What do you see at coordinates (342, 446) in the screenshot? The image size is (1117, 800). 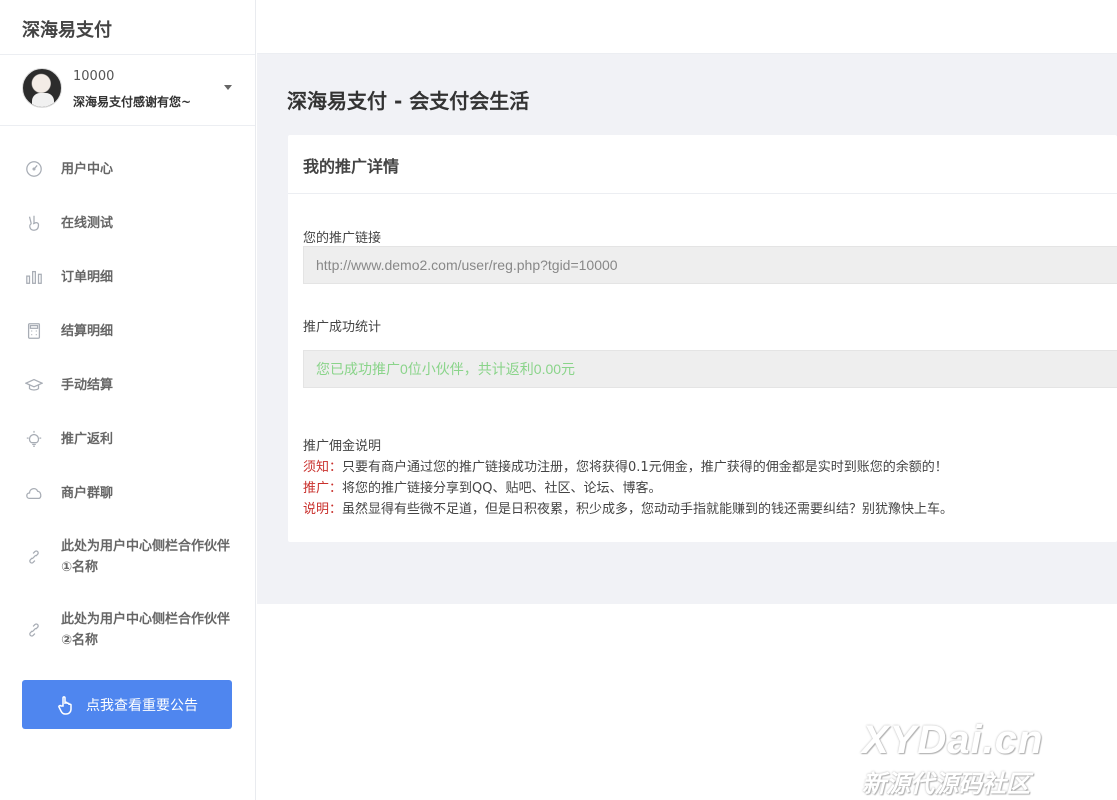 I see `commission-desc-title: 推广佣金说明` at bounding box center [342, 446].